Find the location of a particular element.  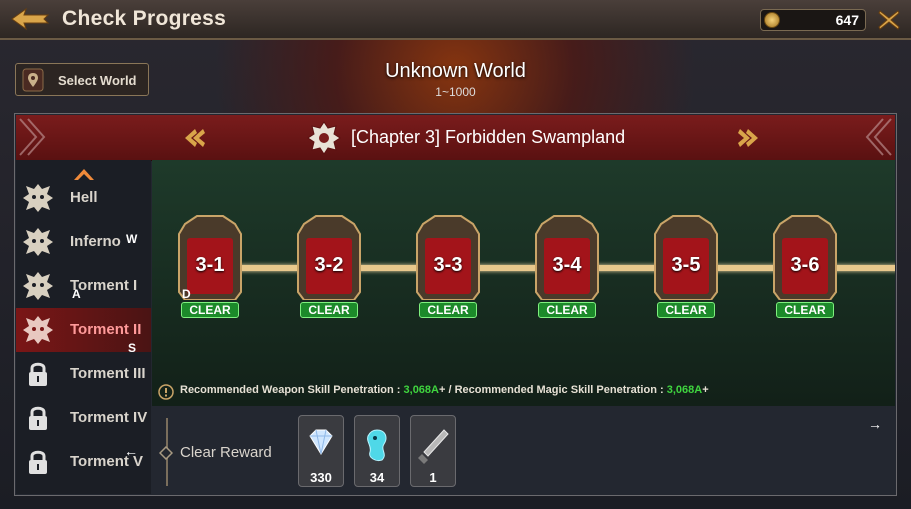

coin-icon is located at coordinates (772, 20).